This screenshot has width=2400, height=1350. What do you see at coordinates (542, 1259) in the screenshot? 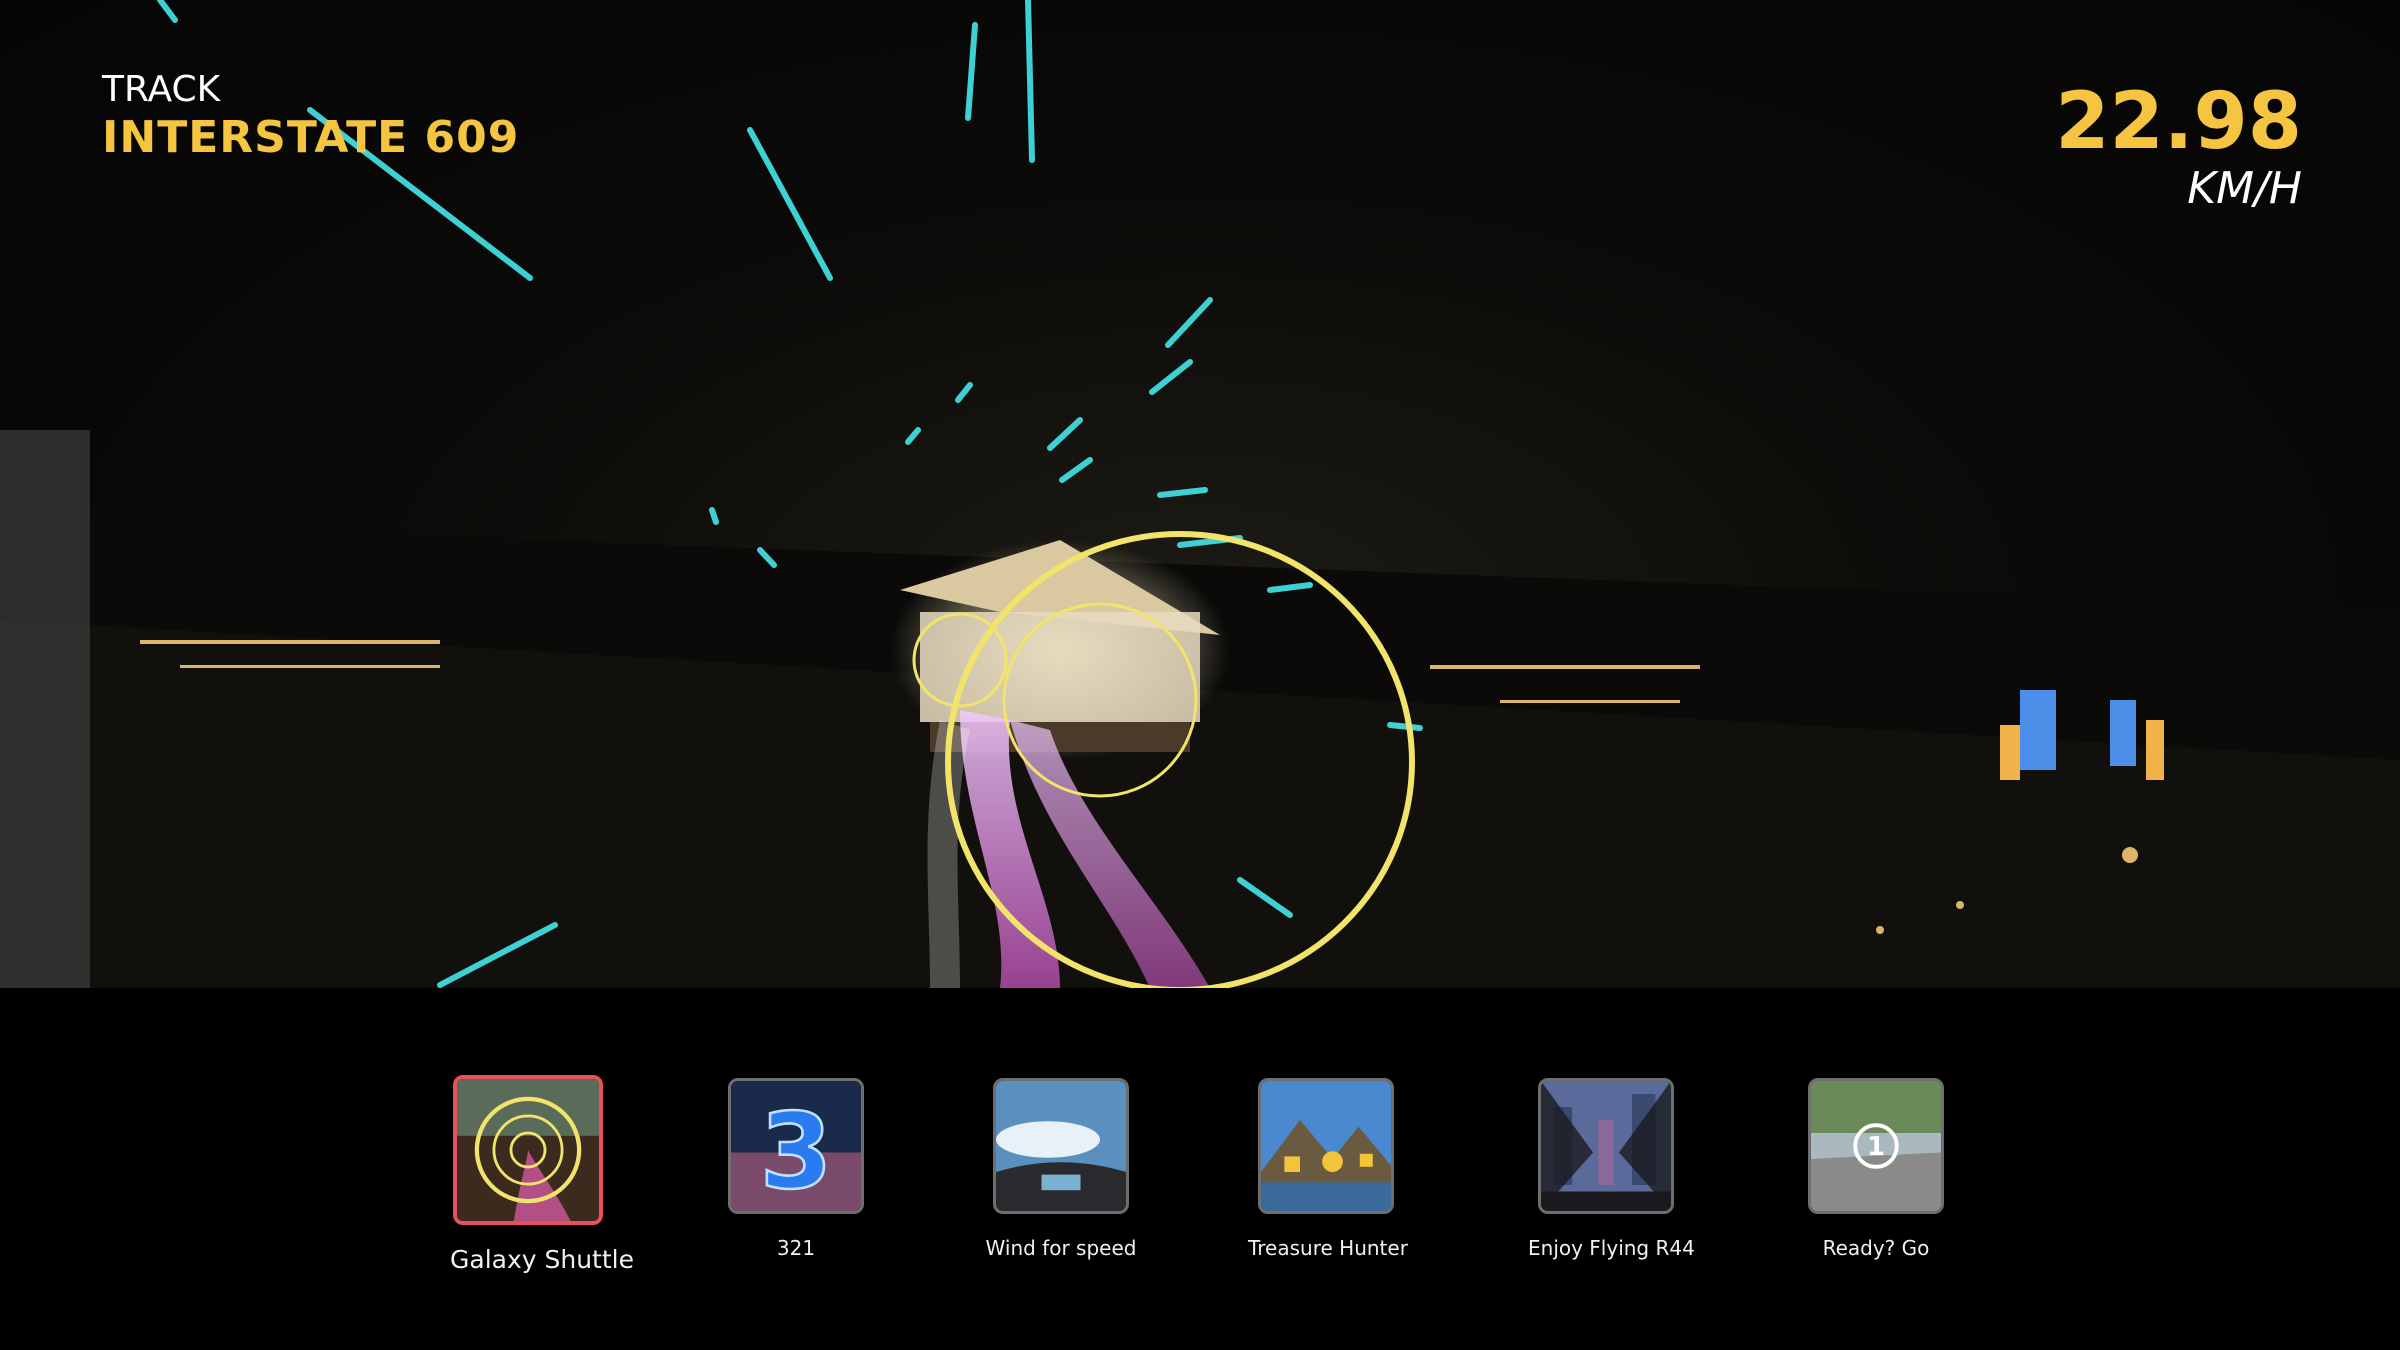
I see `track-card-title: Galaxy Shuttle` at bounding box center [542, 1259].